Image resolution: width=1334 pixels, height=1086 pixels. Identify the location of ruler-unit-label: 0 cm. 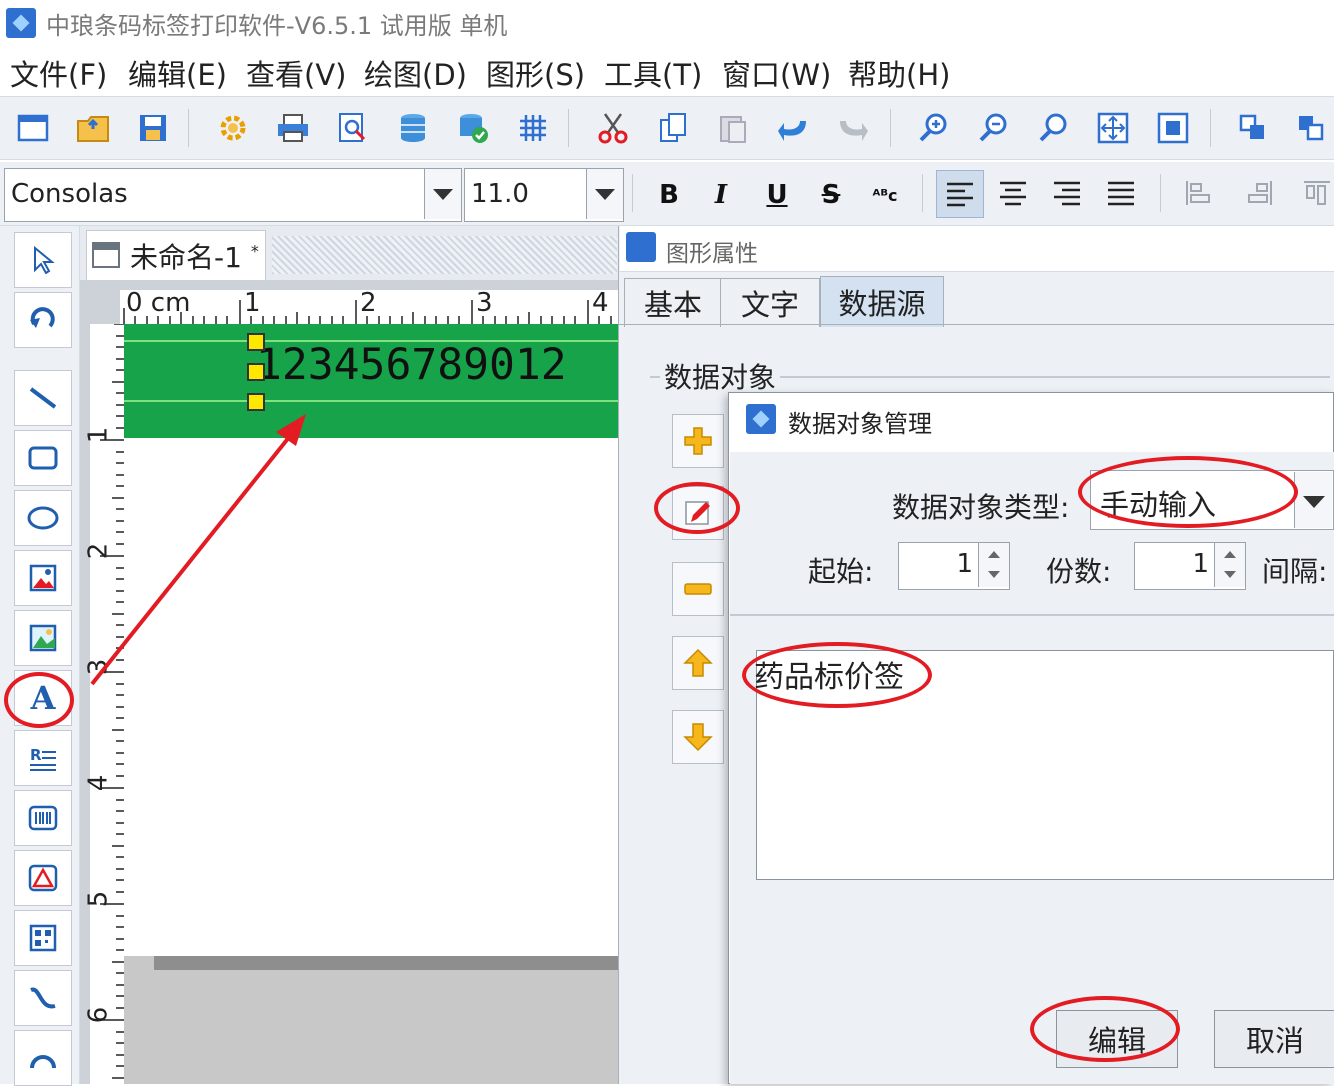
(158, 303).